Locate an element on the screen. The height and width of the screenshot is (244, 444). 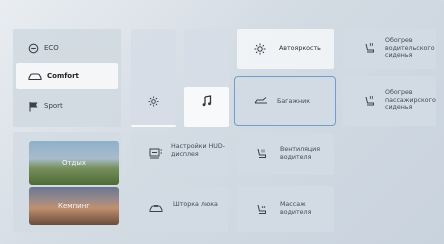
auto-brightness-label: Автояркость is located at coordinates (300, 48).